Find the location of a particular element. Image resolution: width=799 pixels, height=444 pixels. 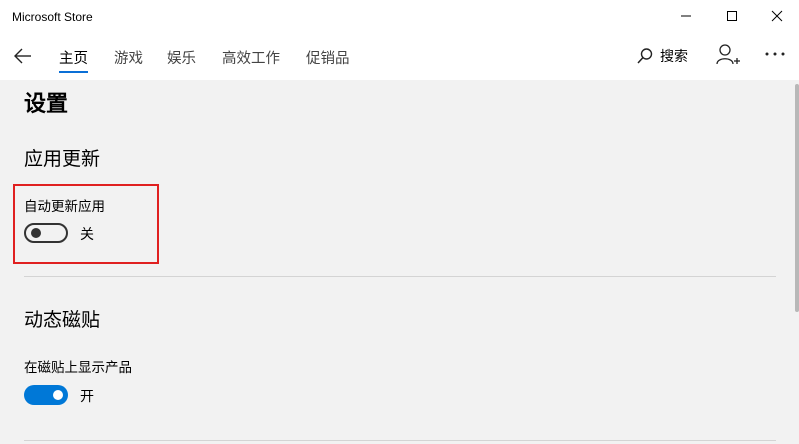

search-label: 搜索 is located at coordinates (674, 57).